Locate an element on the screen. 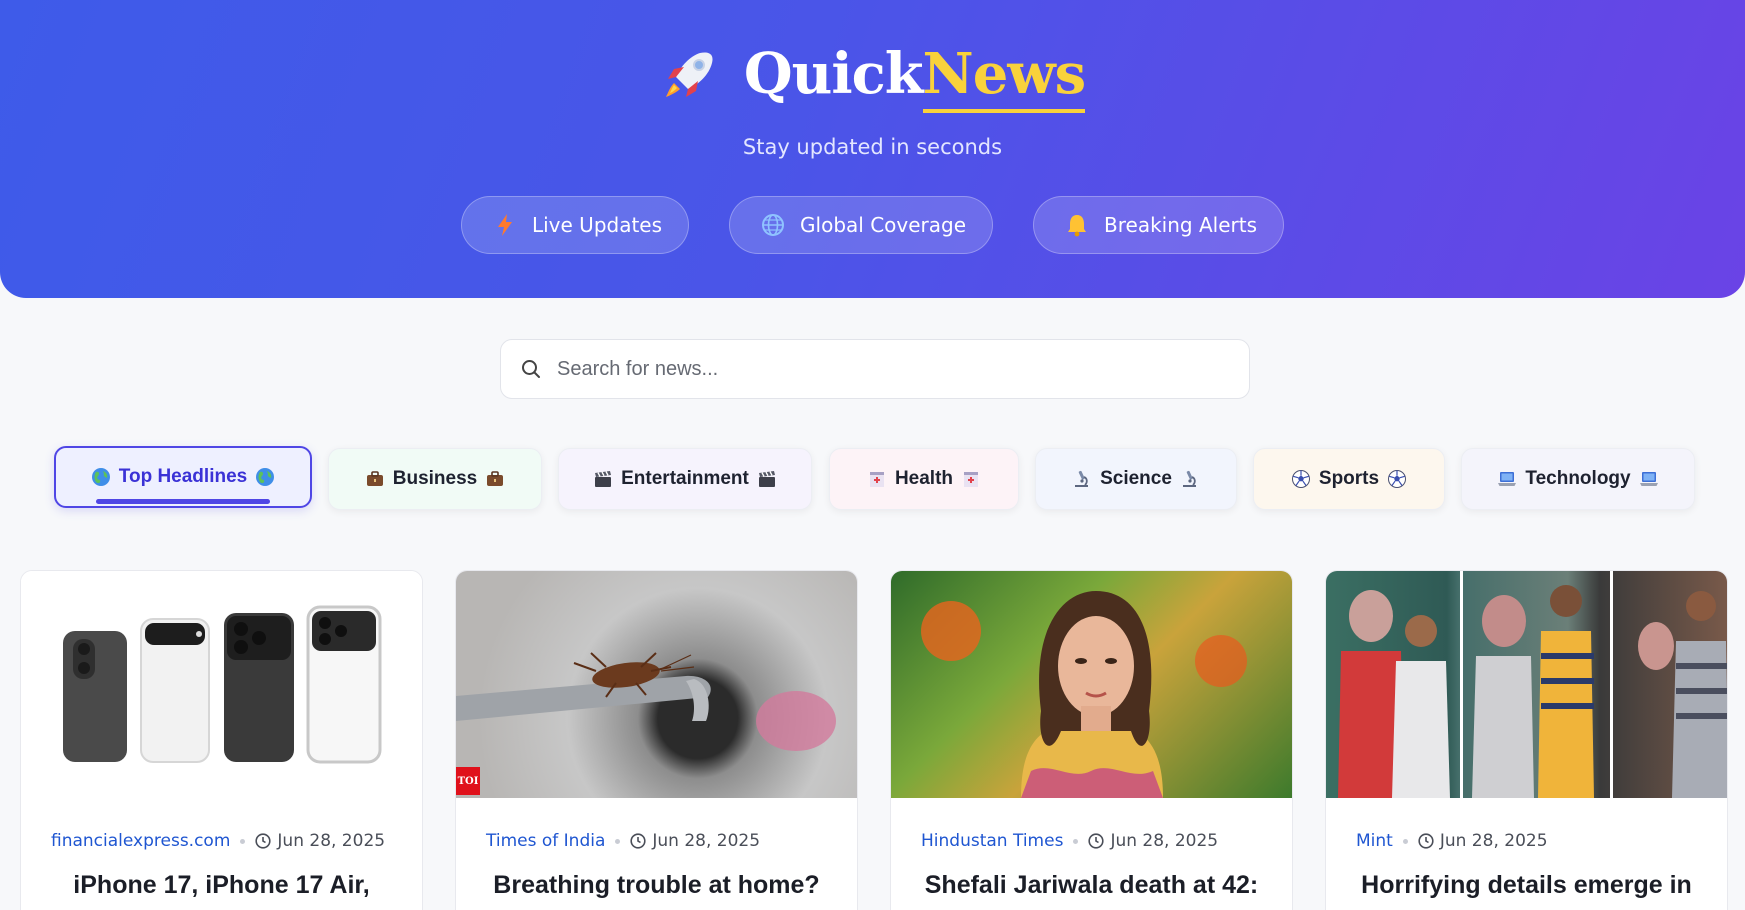  feature-live-updates: Live Updates is located at coordinates (575, 225).